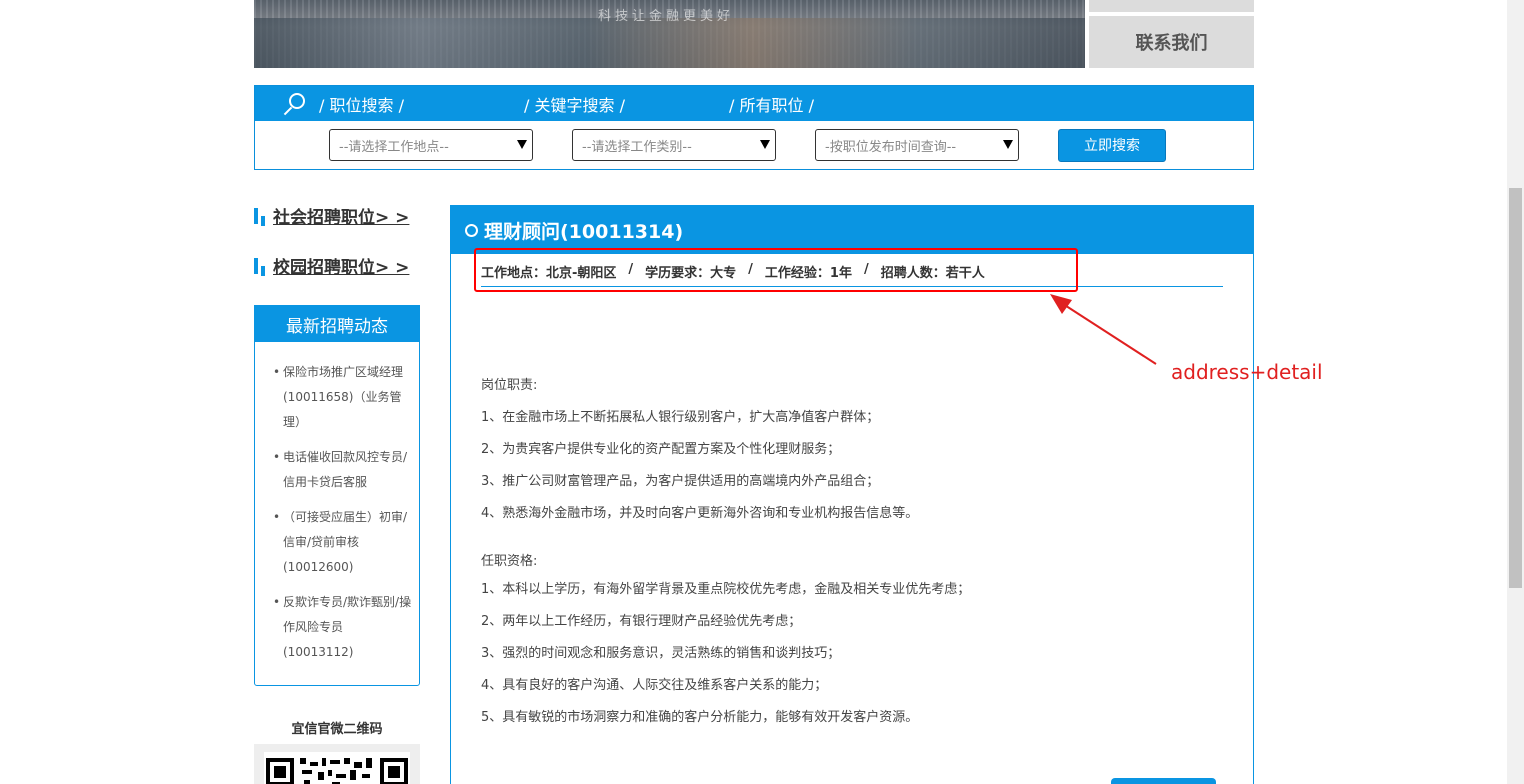 Image resolution: width=1524 pixels, height=784 pixels. Describe the element at coordinates (680, 481) in the screenshot. I see `duty-item: 3、推广公司财富管理产品，为客户提供适用的高端境内外产品组合；` at that location.